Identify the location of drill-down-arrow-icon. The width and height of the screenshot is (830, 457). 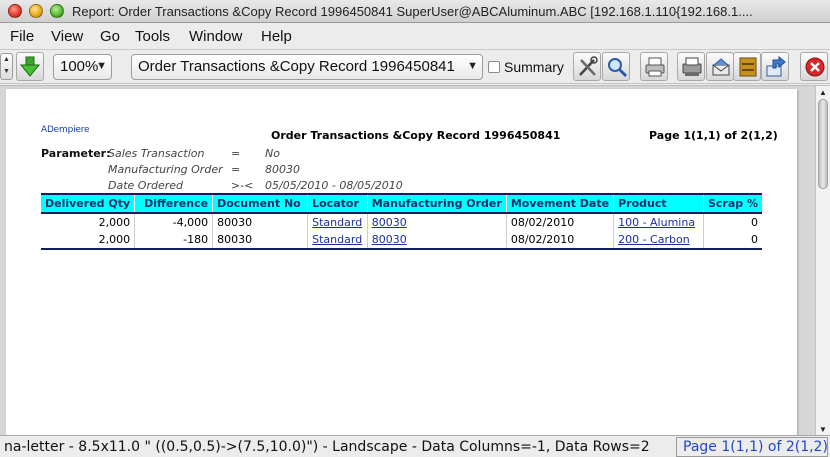
(30, 66).